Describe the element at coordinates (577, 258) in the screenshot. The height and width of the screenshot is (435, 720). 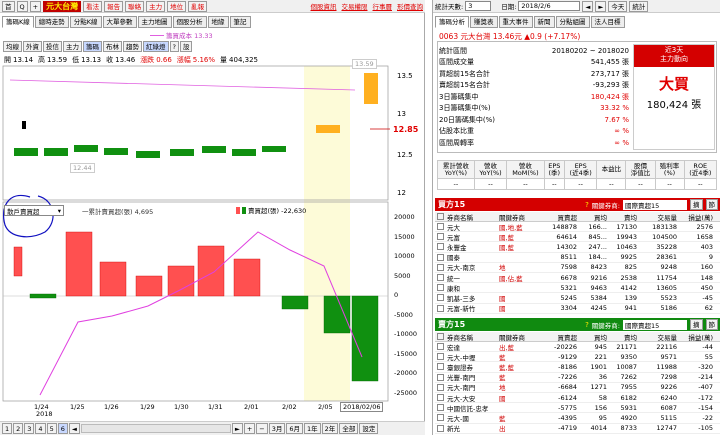
I see `broker-row: 國泰 8511 184... 9925 28361 9` at that location.